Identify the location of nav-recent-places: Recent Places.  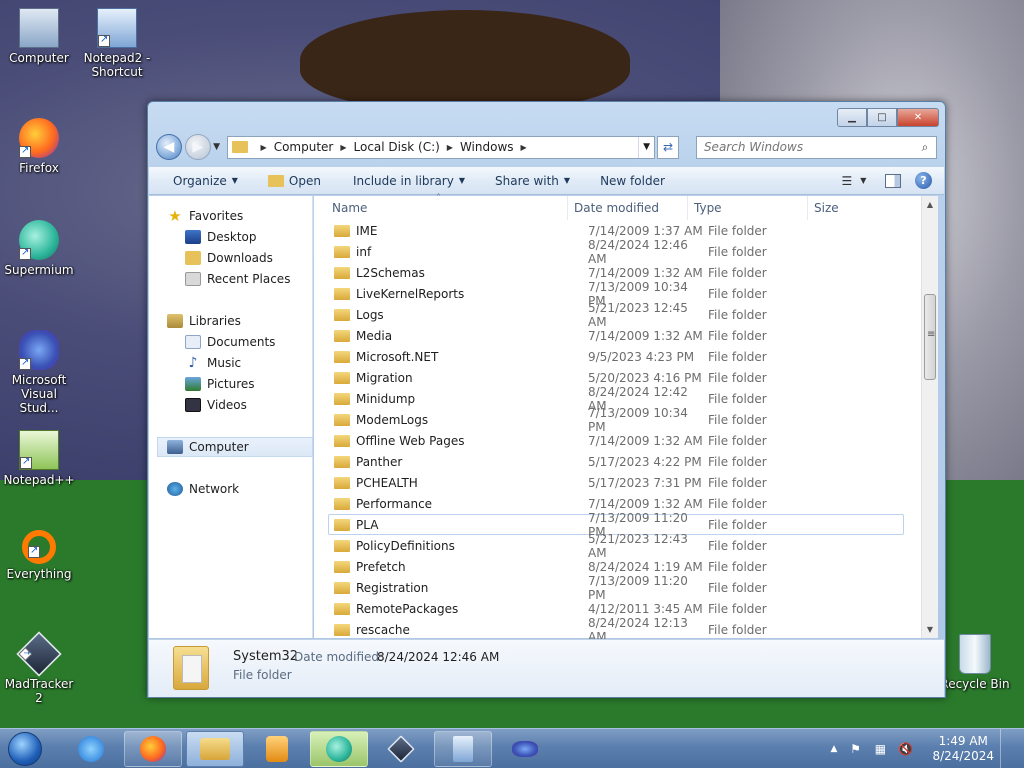
(249, 279).